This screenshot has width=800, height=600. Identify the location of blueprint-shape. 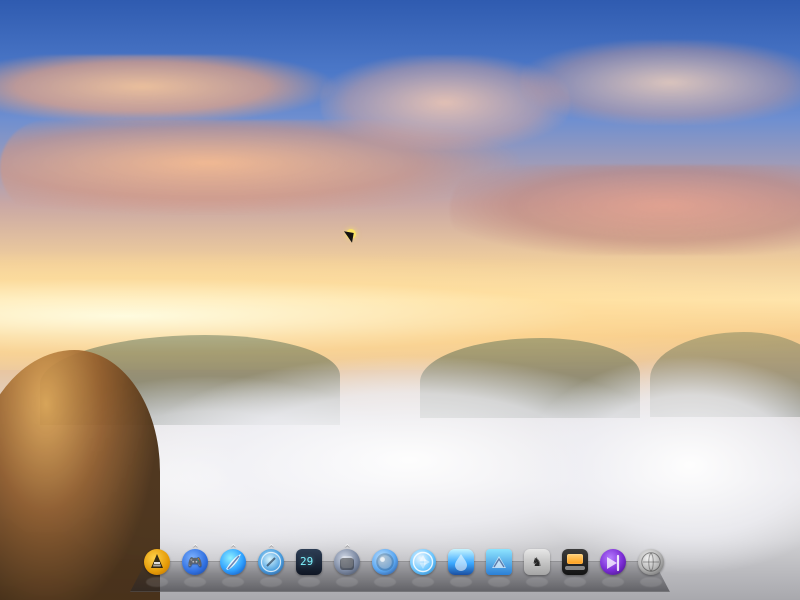
(499, 562).